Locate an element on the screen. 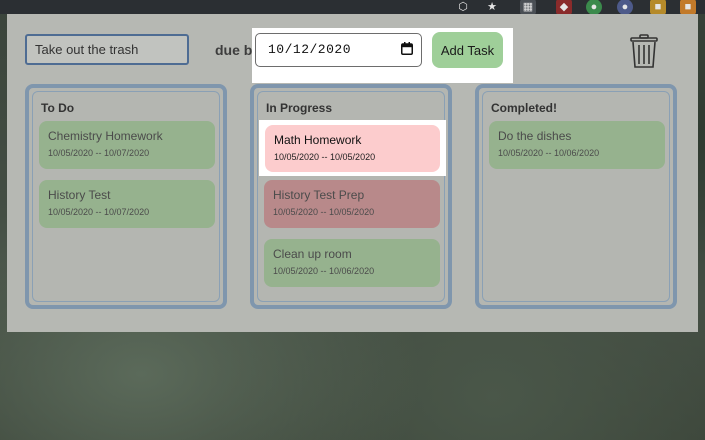  task-title: Math Homework is located at coordinates (318, 140).